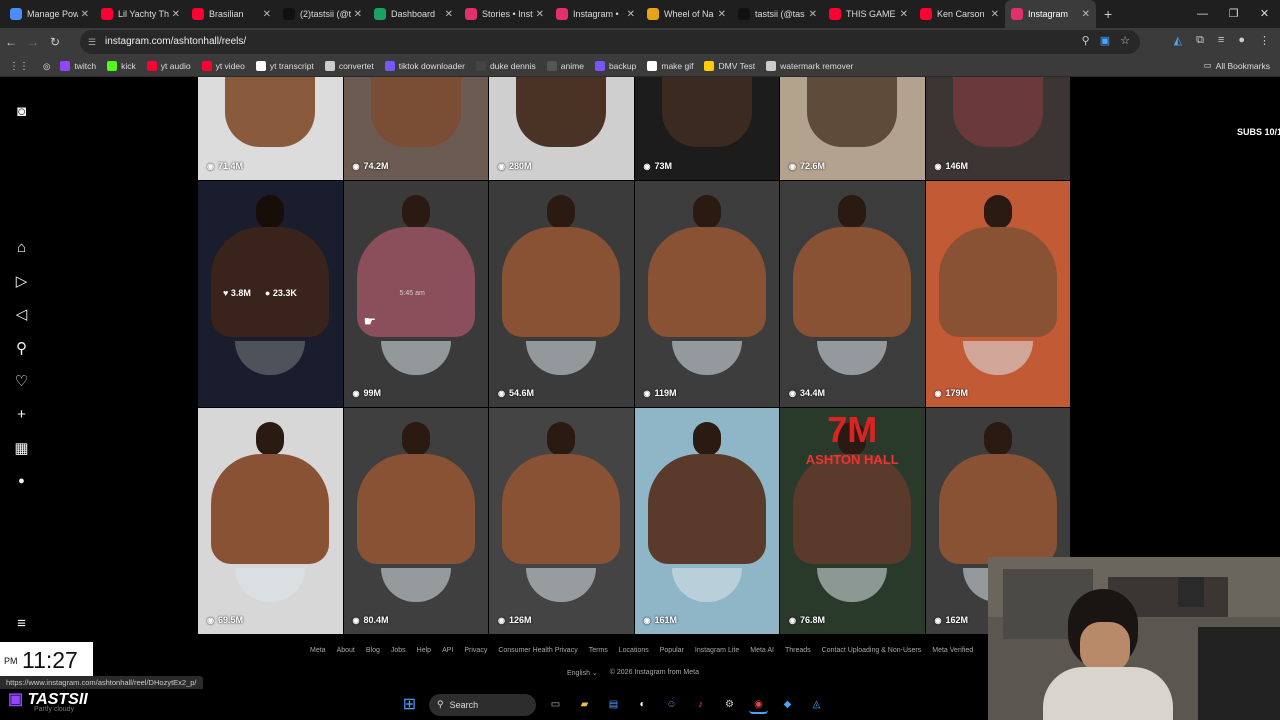 This screenshot has height=720, width=1280. Describe the element at coordinates (565, 66) in the screenshot. I see `bookmark-item: anime` at that location.